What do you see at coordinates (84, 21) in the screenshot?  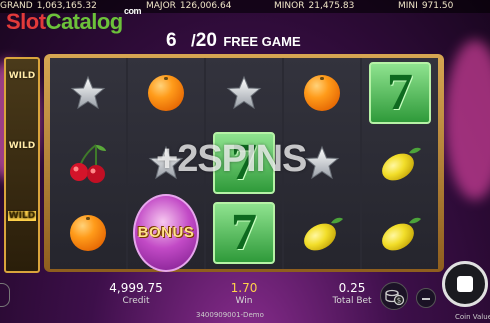 I see `logo-catalog-text: Catalog` at bounding box center [84, 21].